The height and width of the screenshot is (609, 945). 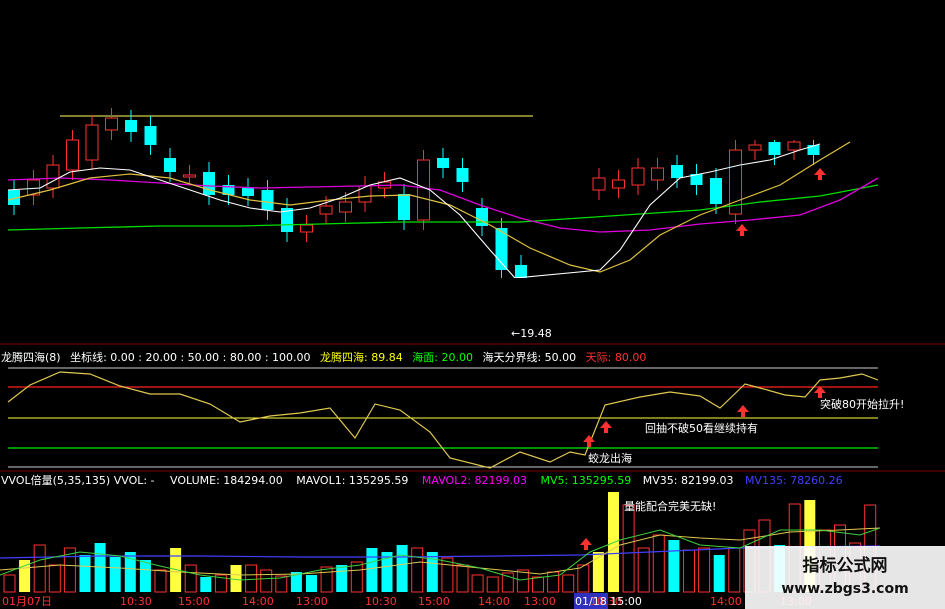 What do you see at coordinates (31, 357) in the screenshot?
I see `indicator-name: 龙腾四海(8)` at bounding box center [31, 357].